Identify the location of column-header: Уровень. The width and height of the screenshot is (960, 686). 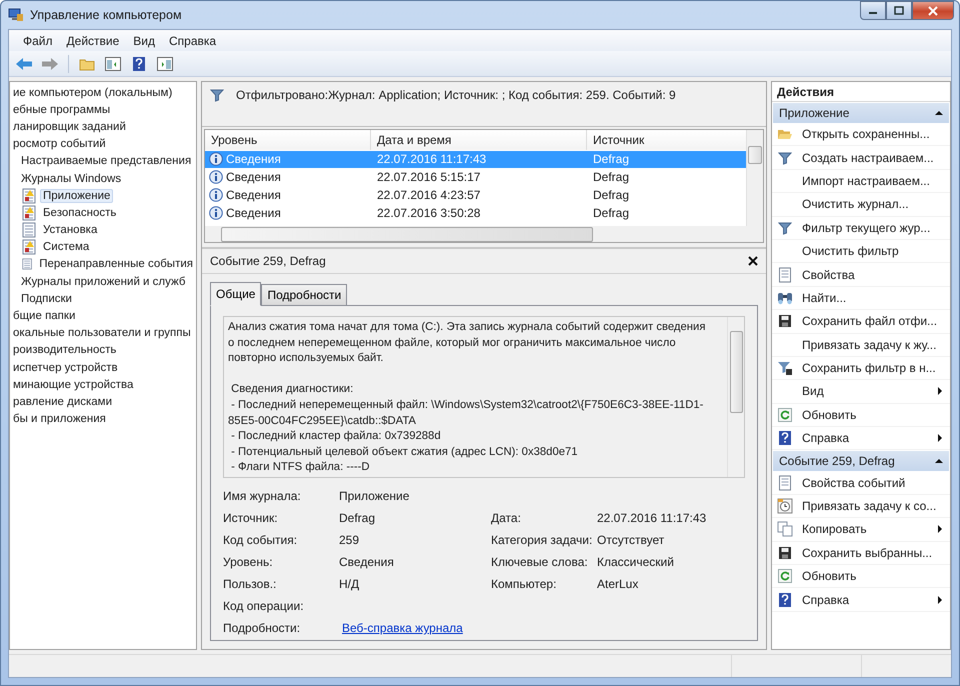
(288, 140).